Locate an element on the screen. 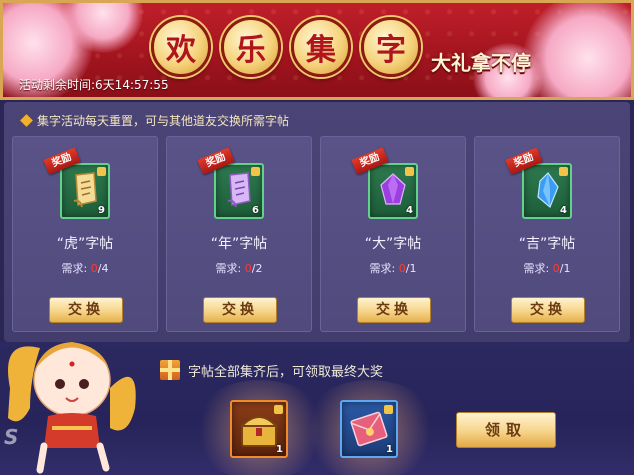  item-slot: 9 is located at coordinates (85, 191).